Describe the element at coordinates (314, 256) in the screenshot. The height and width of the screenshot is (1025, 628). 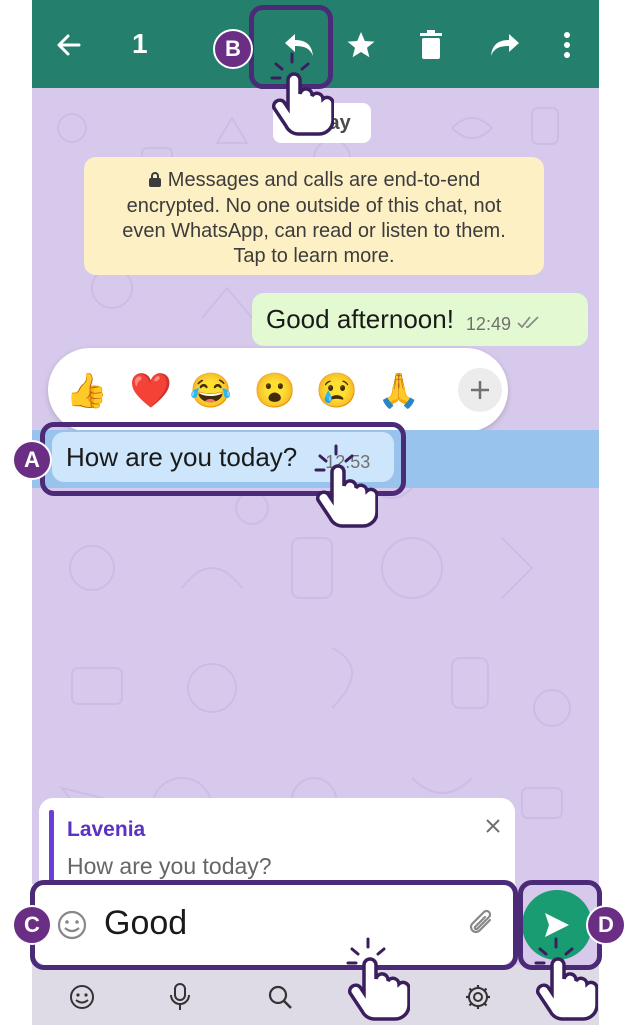
I see `encryption-notice-line4: Tap to learn more.` at that location.